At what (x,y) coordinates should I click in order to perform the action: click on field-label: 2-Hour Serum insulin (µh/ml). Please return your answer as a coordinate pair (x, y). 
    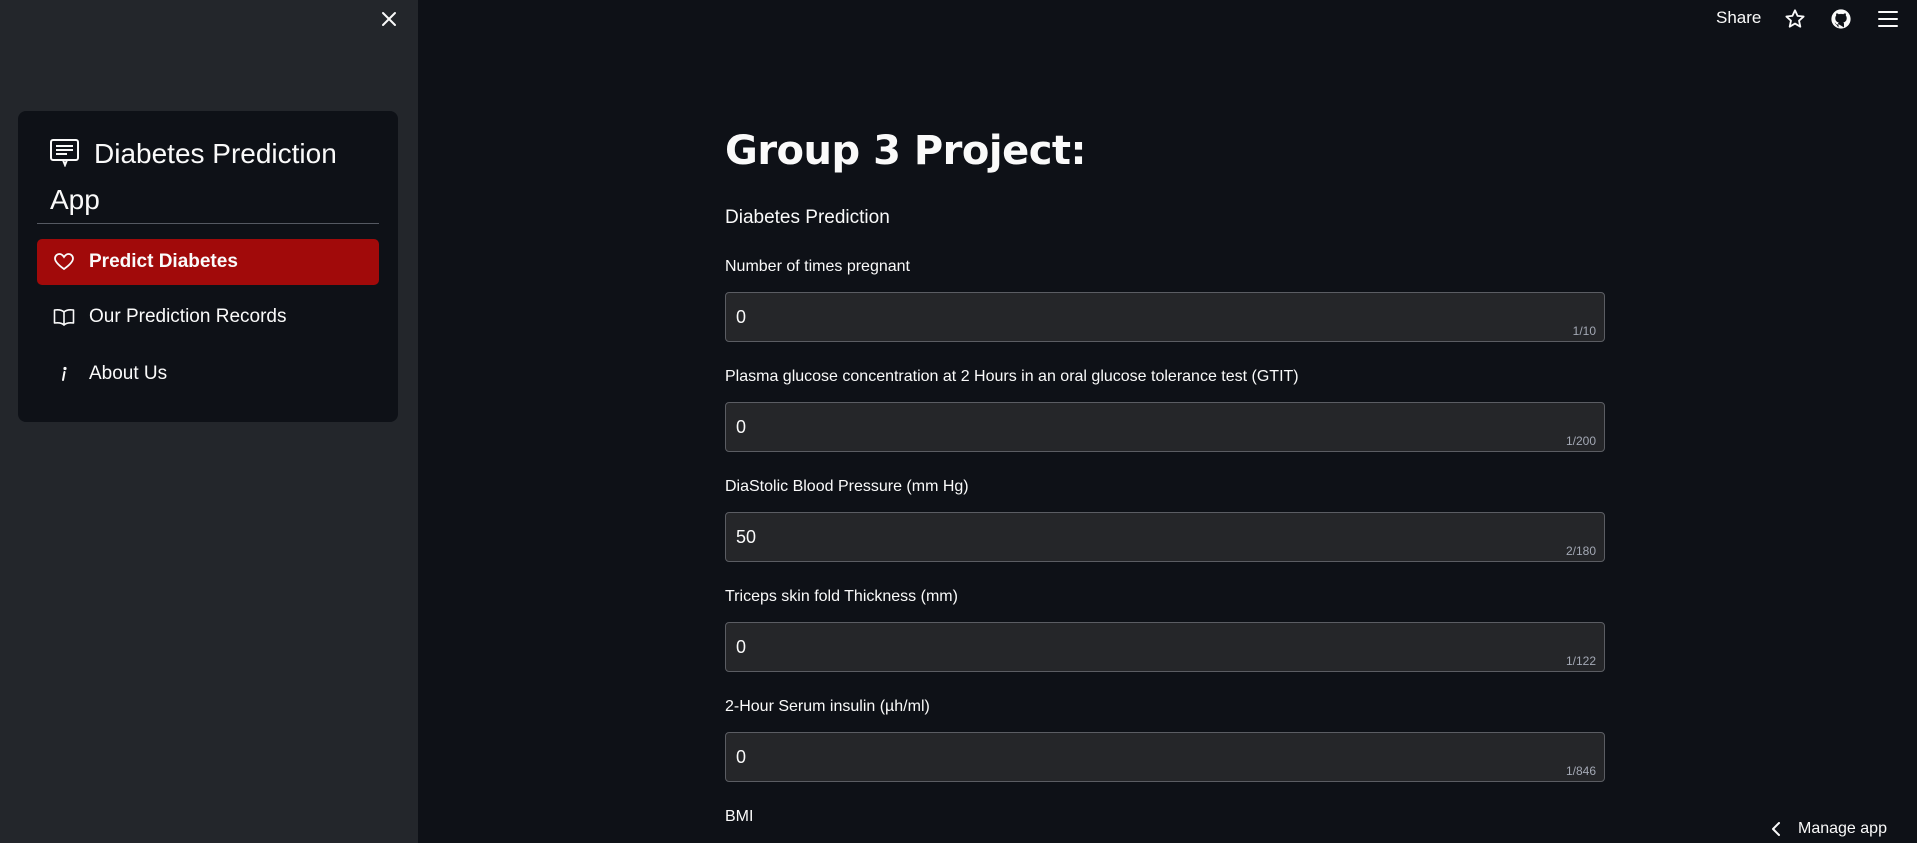
    Looking at the image, I should click on (827, 706).